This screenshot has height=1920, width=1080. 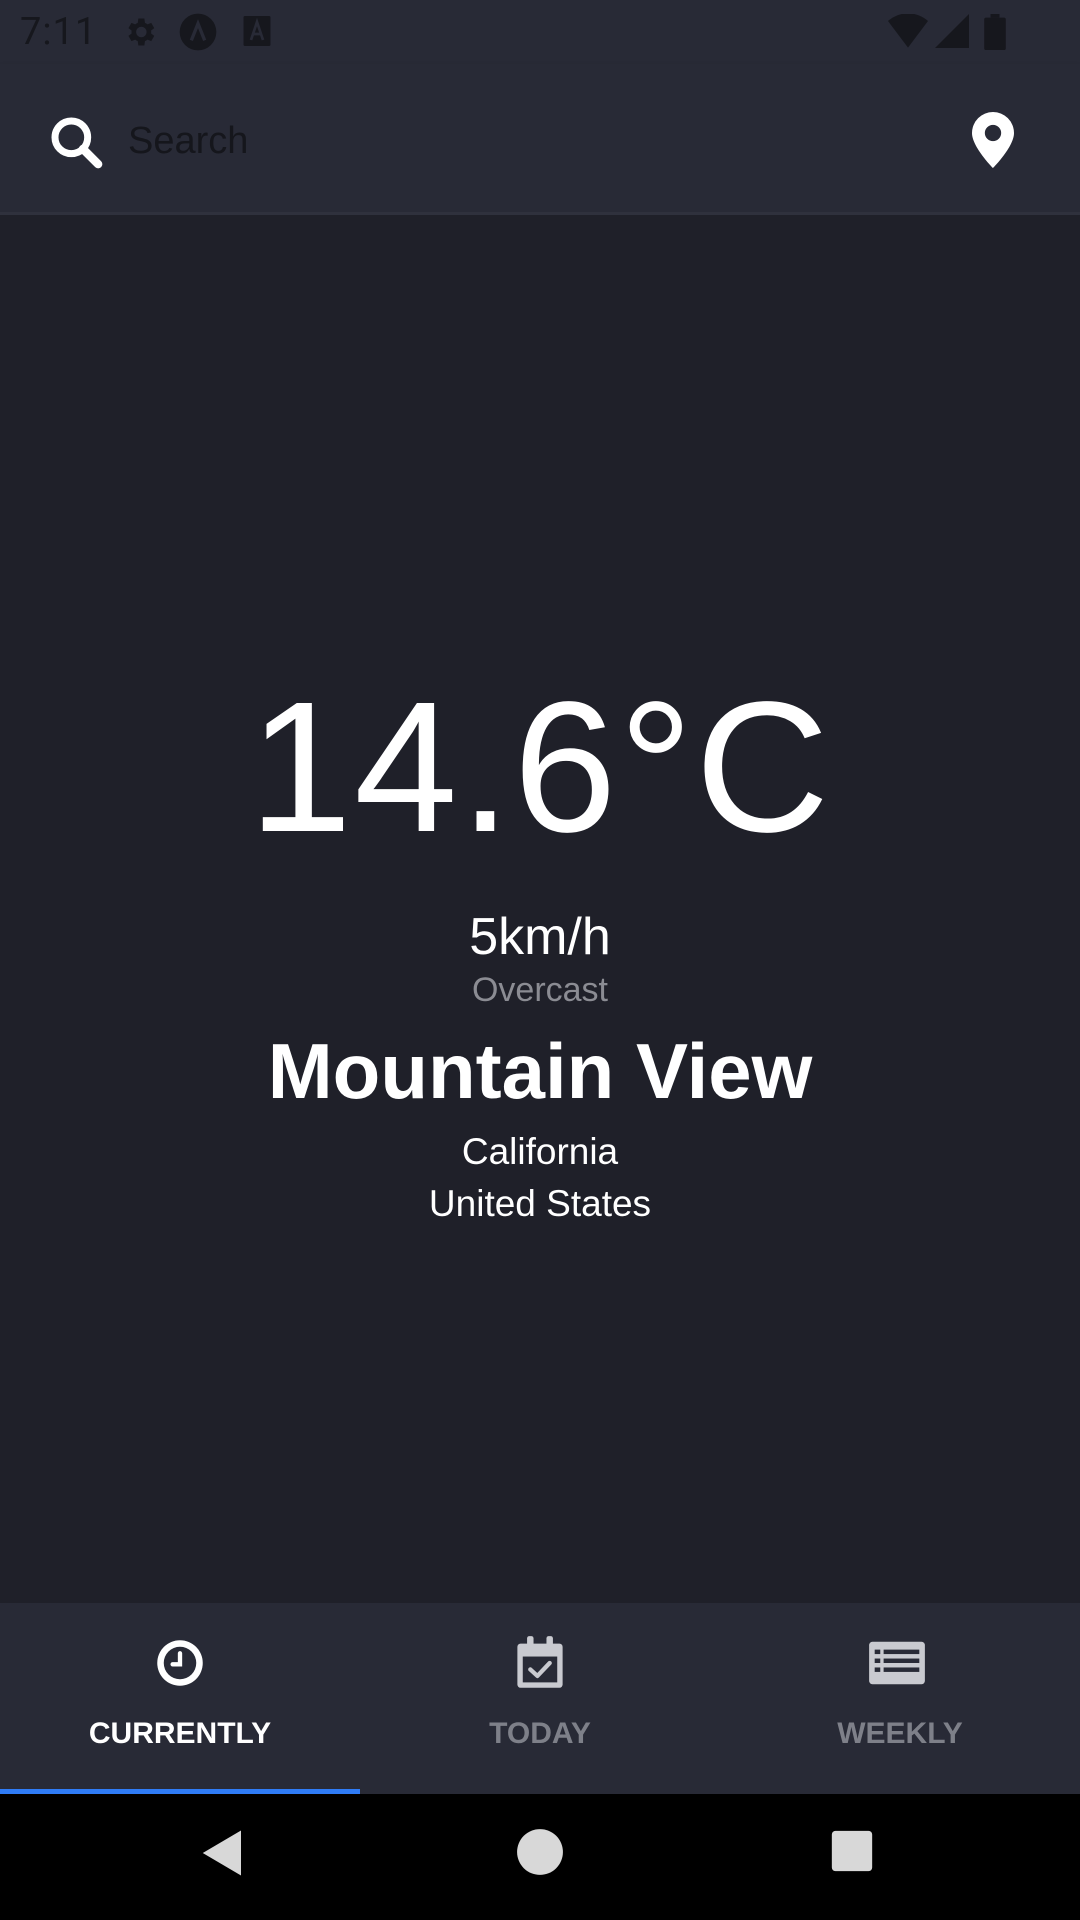 I want to click on wind-speed: 5km/h, so click(x=540, y=937).